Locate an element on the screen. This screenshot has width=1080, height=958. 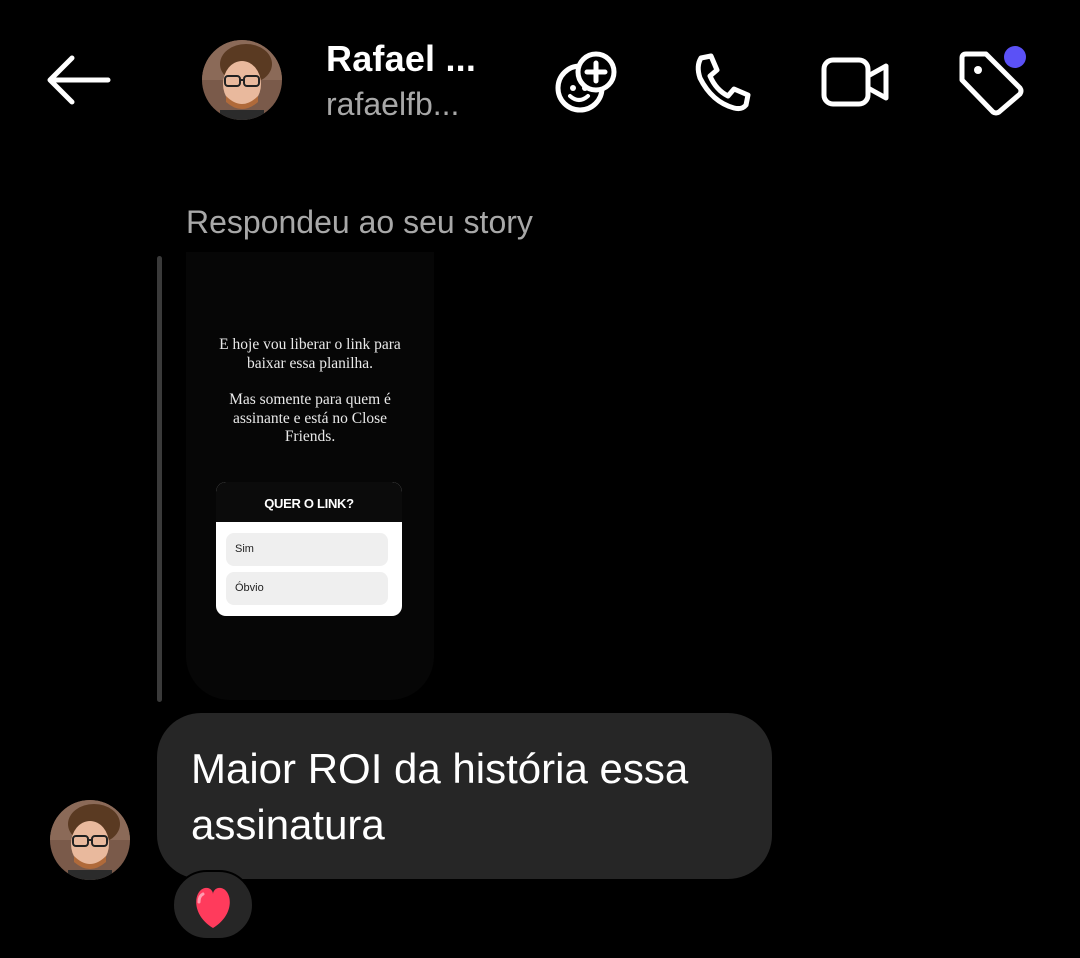
poll-option: Sim is located at coordinates (307, 549).